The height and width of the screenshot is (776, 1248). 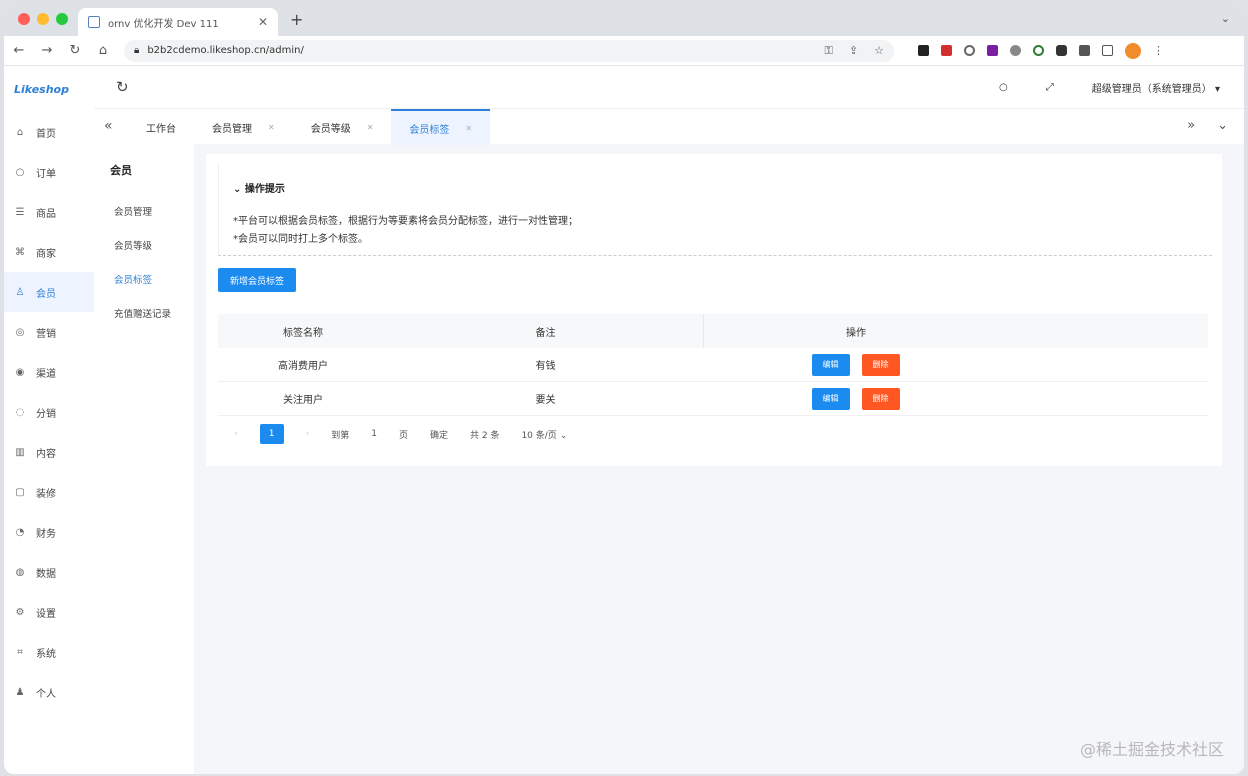 What do you see at coordinates (271, 434) in the screenshot?
I see `current-page-button: 1` at bounding box center [271, 434].